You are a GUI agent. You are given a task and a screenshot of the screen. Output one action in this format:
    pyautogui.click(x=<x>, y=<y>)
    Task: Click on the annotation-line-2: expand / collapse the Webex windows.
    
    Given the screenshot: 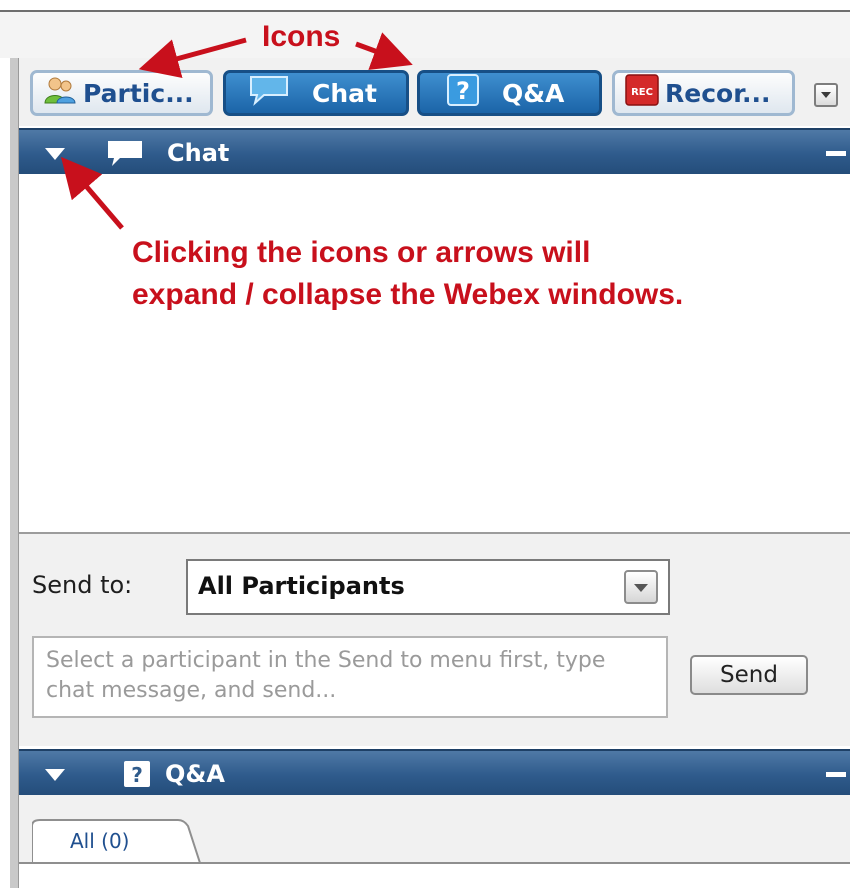 What is the action you would take?
    pyautogui.click(x=408, y=294)
    